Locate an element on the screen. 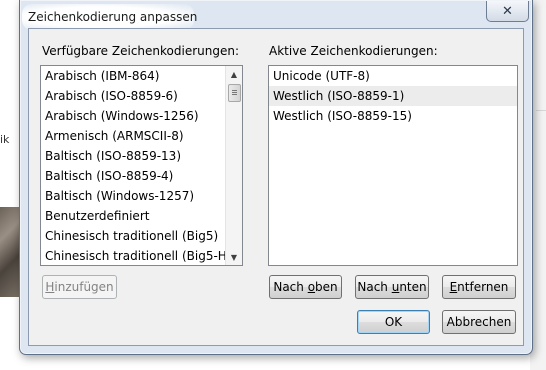 The width and height of the screenshot is (546, 370). available-list-scrollbar: ▲ ▼ is located at coordinates (233, 165).